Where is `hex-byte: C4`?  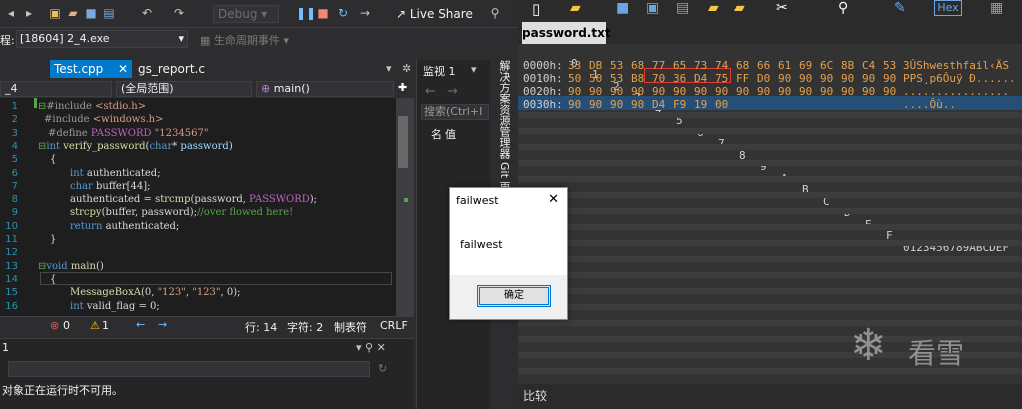
hex-byte: C4 is located at coordinates (868, 66).